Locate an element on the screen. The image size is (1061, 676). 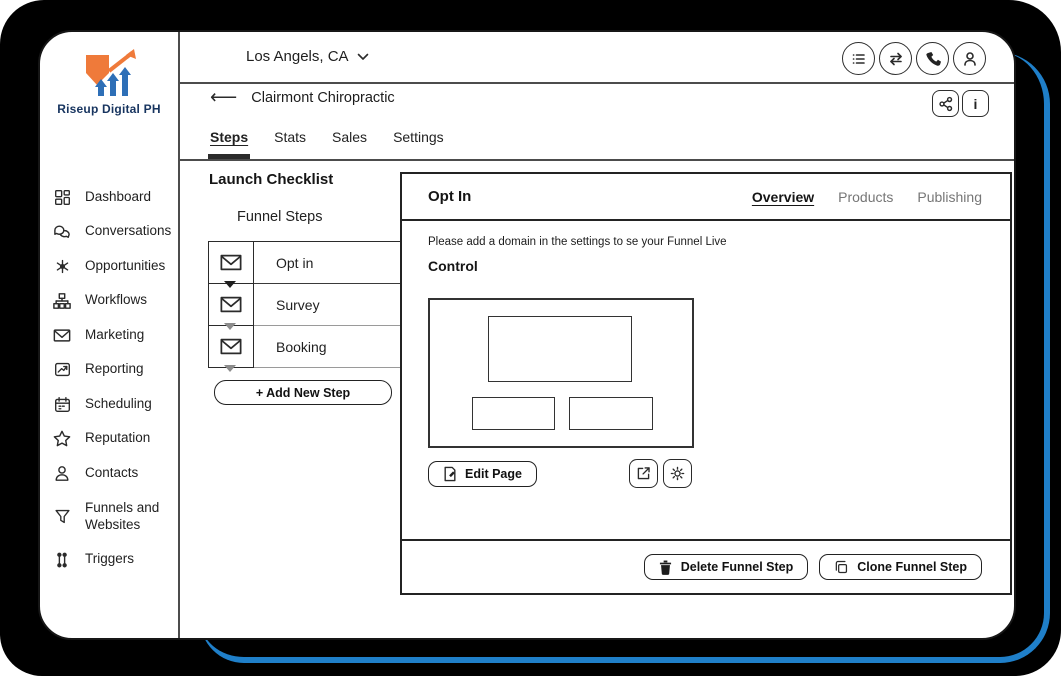
panel-tabs: Overview Products Publishing is located at coordinates (867, 197).